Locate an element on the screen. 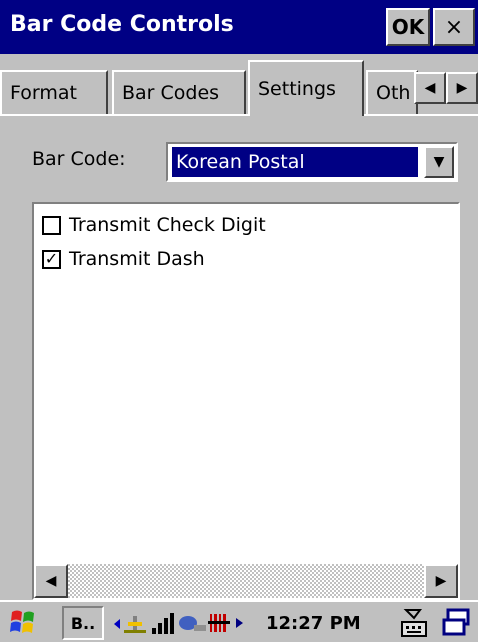 The image size is (478, 642). barcode-select: Korean Postal ▼ is located at coordinates (312, 162).